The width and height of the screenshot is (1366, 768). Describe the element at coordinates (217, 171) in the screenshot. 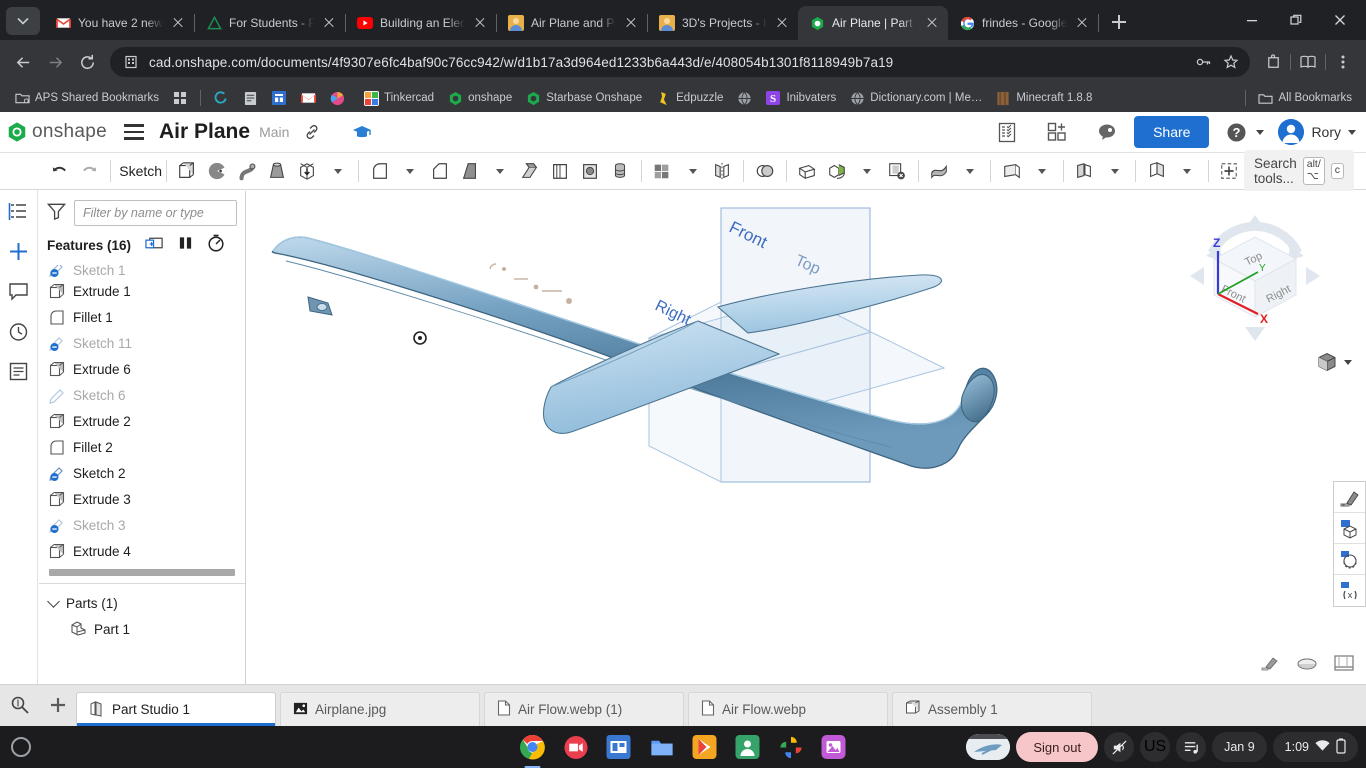

I see `revolve-icon` at that location.